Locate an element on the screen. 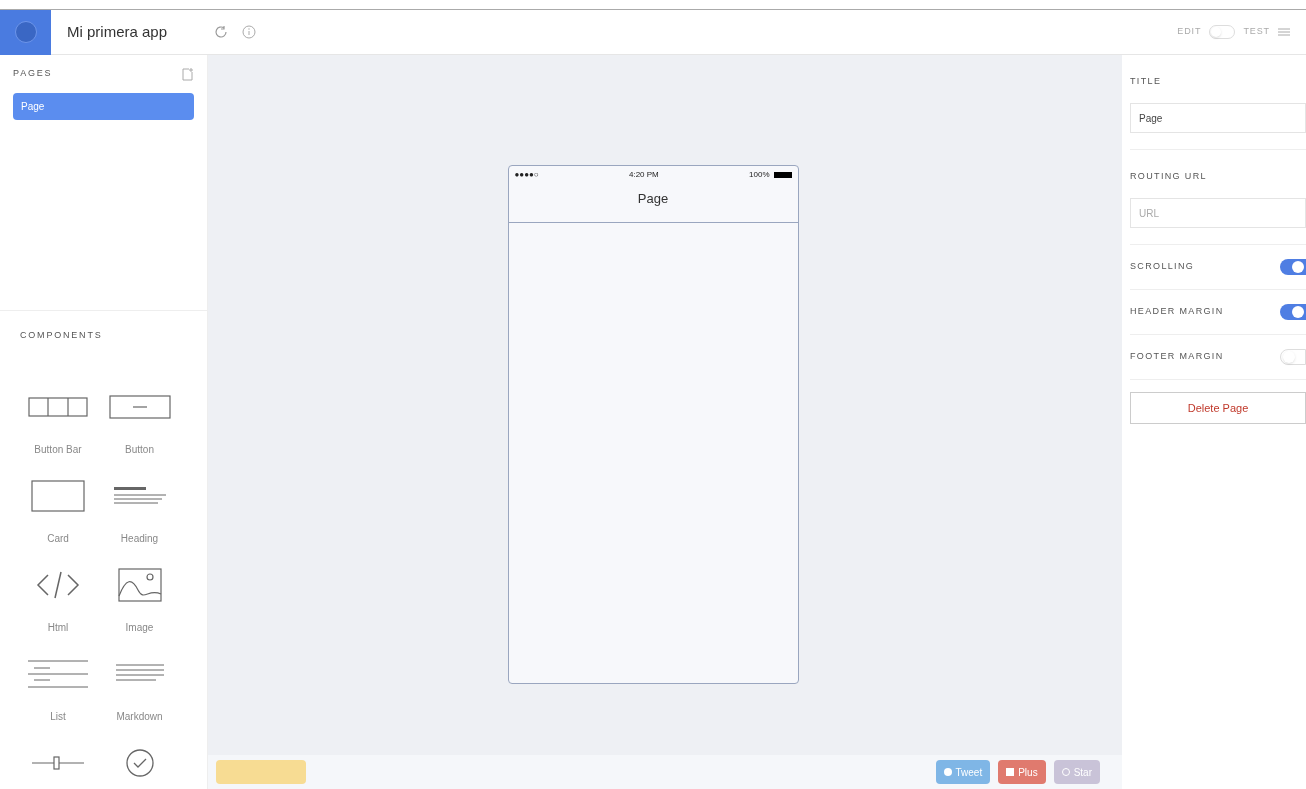 The width and height of the screenshot is (1306, 789). edit-label: EDIT is located at coordinates (1189, 32).